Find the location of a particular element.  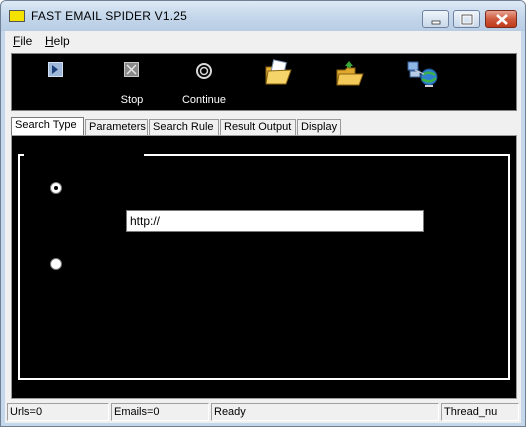

menu-bar: File Help is located at coordinates (263, 40).